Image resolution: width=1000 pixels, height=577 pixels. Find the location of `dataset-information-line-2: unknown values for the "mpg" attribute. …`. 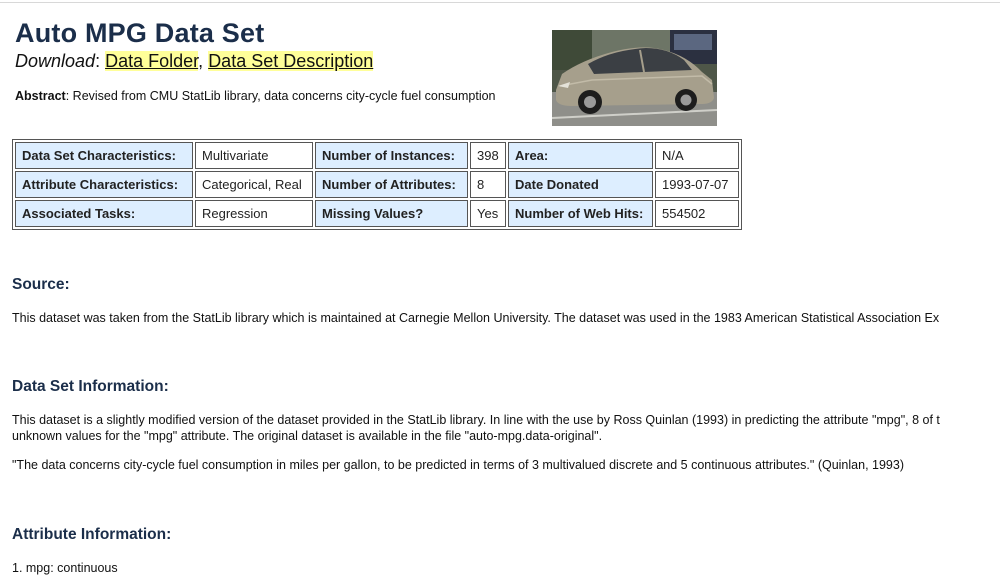

dataset-information-line-2: unknown values for the "mpg" attribute. … is located at coordinates (307, 436).